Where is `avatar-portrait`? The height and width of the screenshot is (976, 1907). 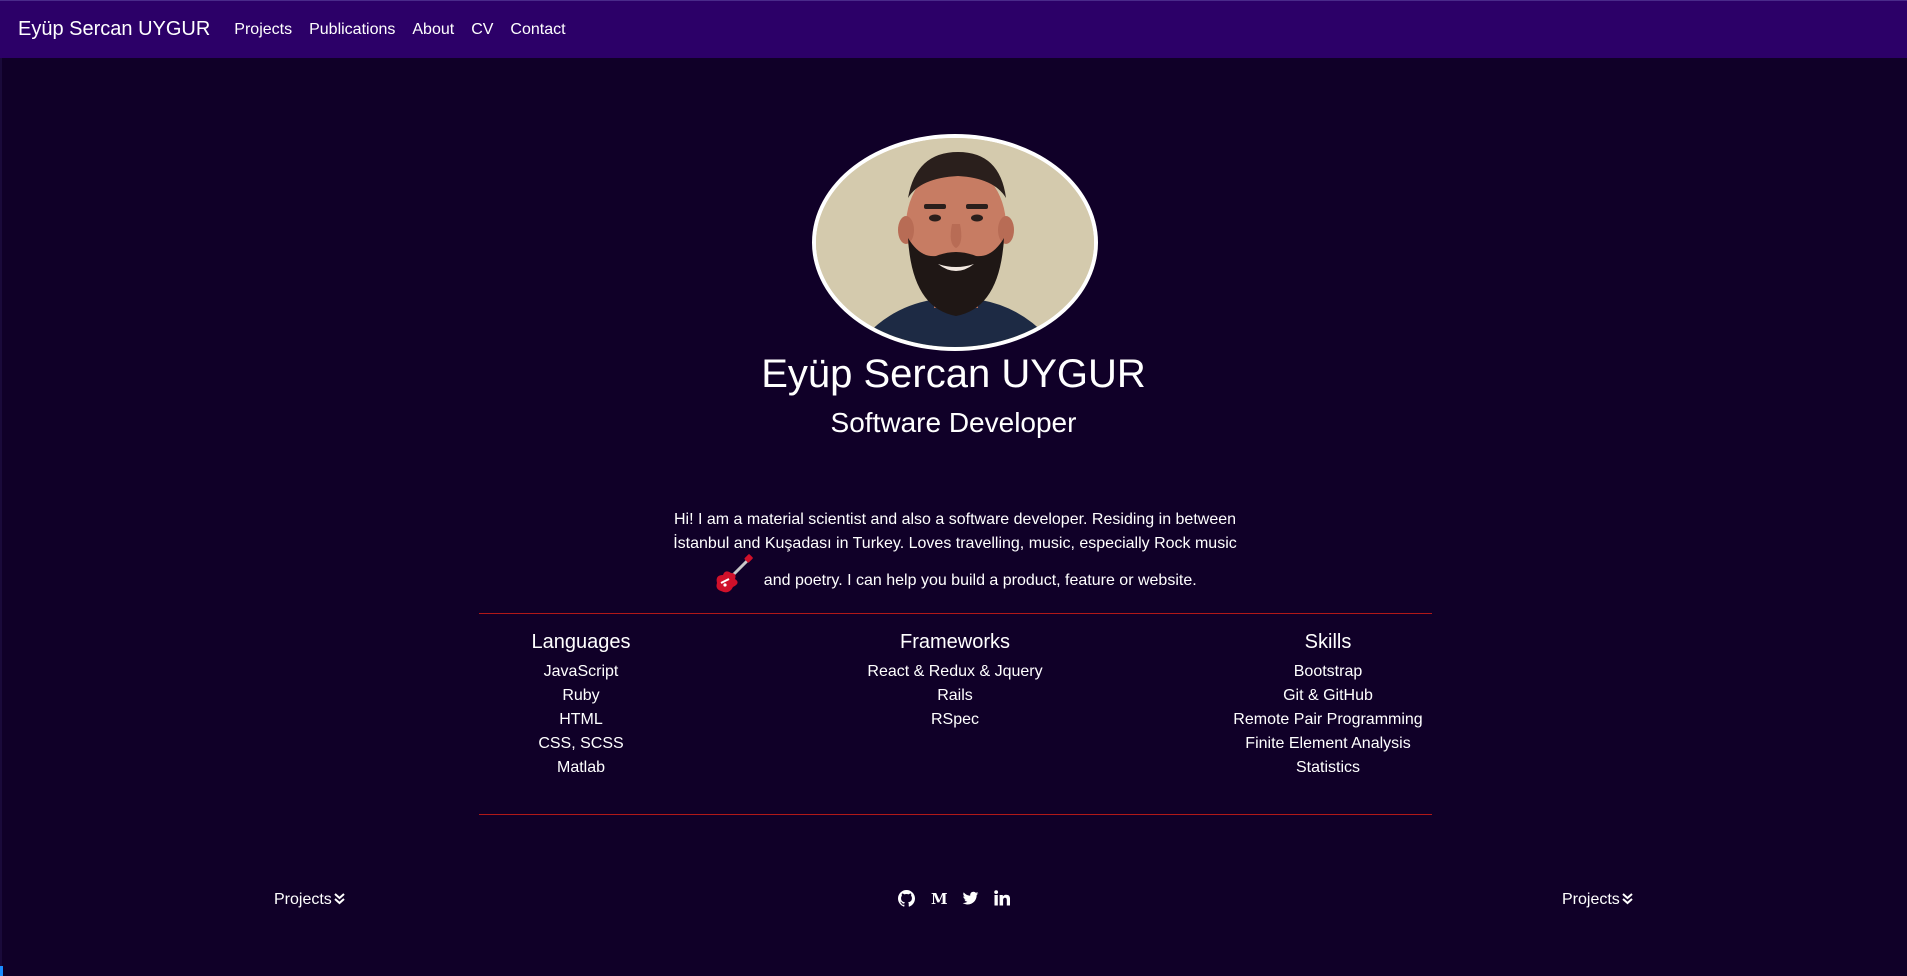 avatar-portrait is located at coordinates (955, 242).